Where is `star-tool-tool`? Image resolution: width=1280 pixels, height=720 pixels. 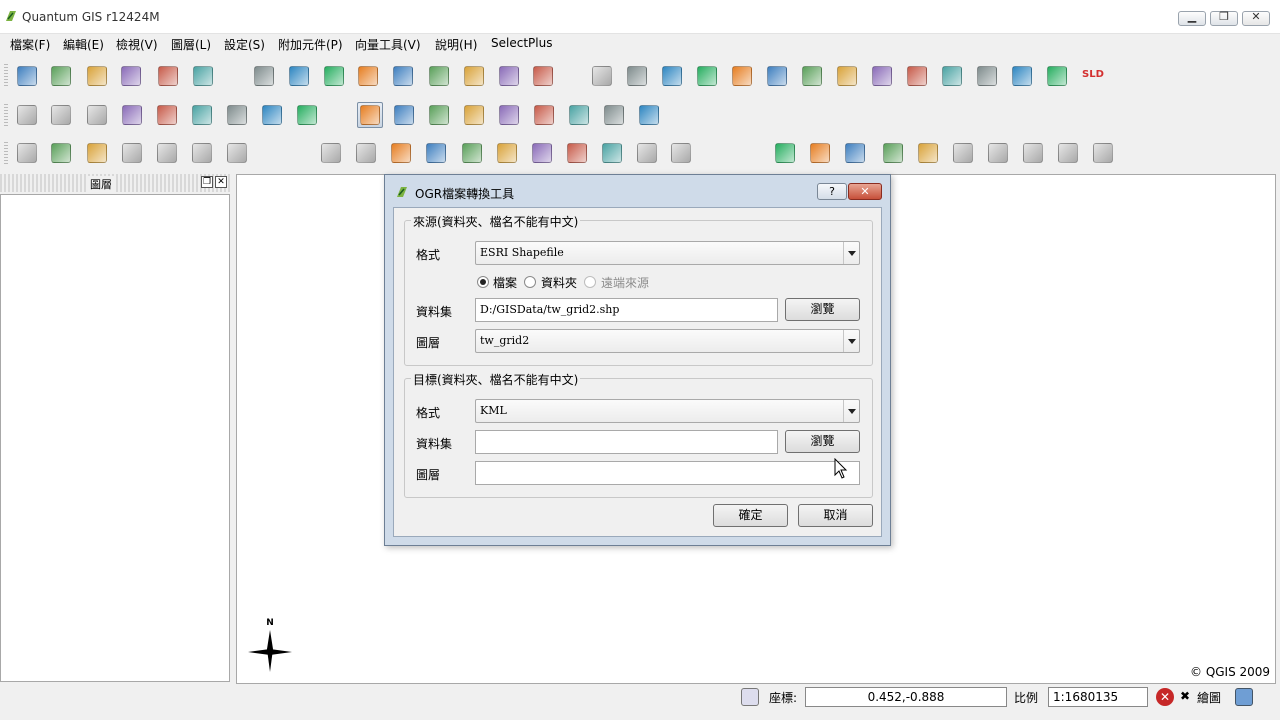
star-tool-tool is located at coordinates (820, 153).